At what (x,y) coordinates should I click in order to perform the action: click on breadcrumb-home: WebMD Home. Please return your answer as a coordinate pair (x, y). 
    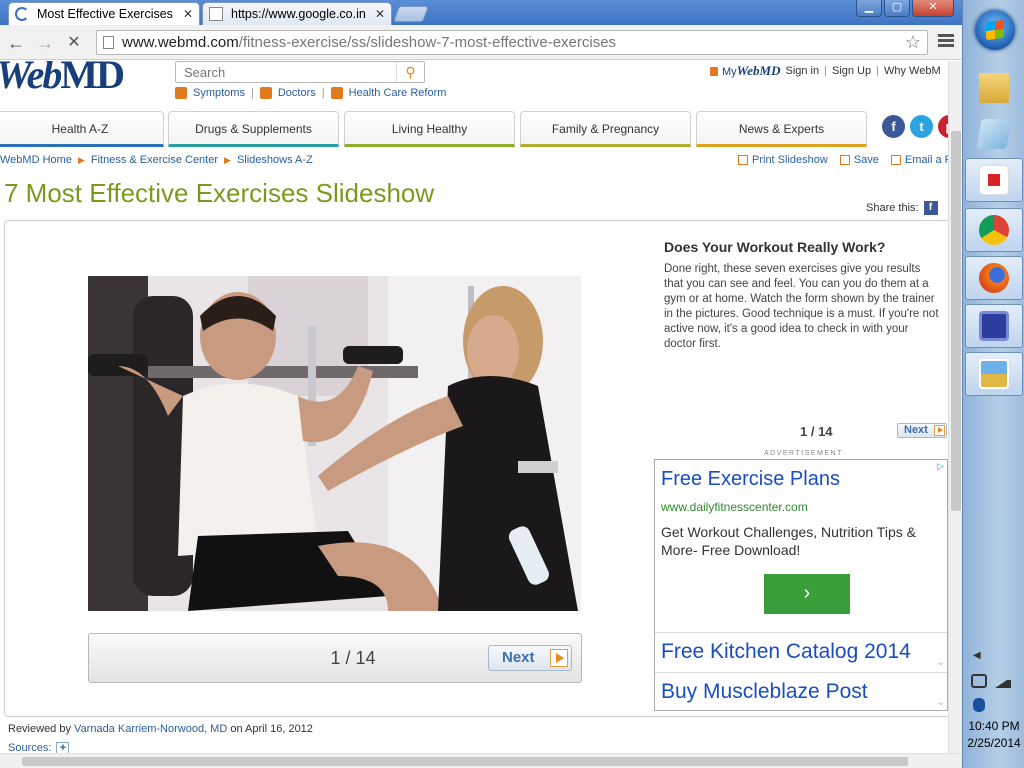
    Looking at the image, I should click on (36, 160).